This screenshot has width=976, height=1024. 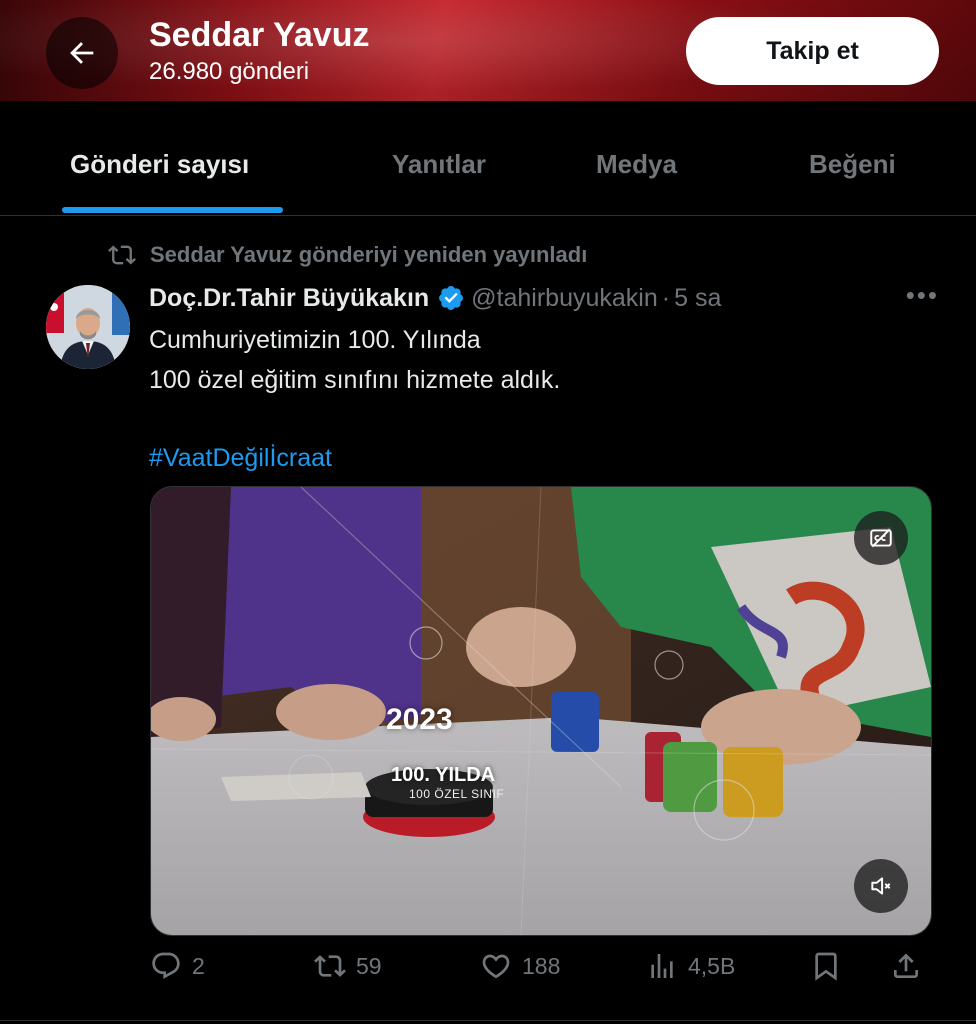 I want to click on profile-name: Seddar Yavuz, so click(x=259, y=35).